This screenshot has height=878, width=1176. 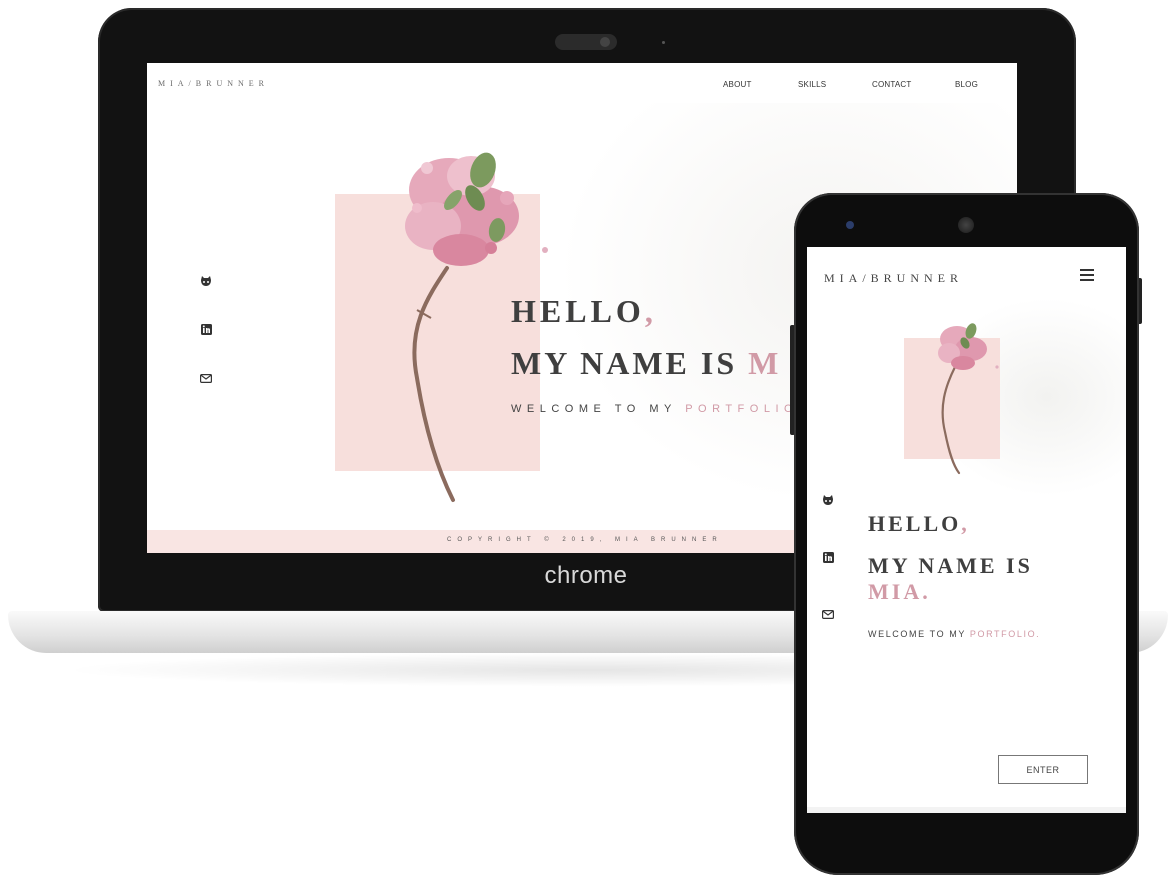 I want to click on mobile-linkedin-icon, so click(x=828, y=557).